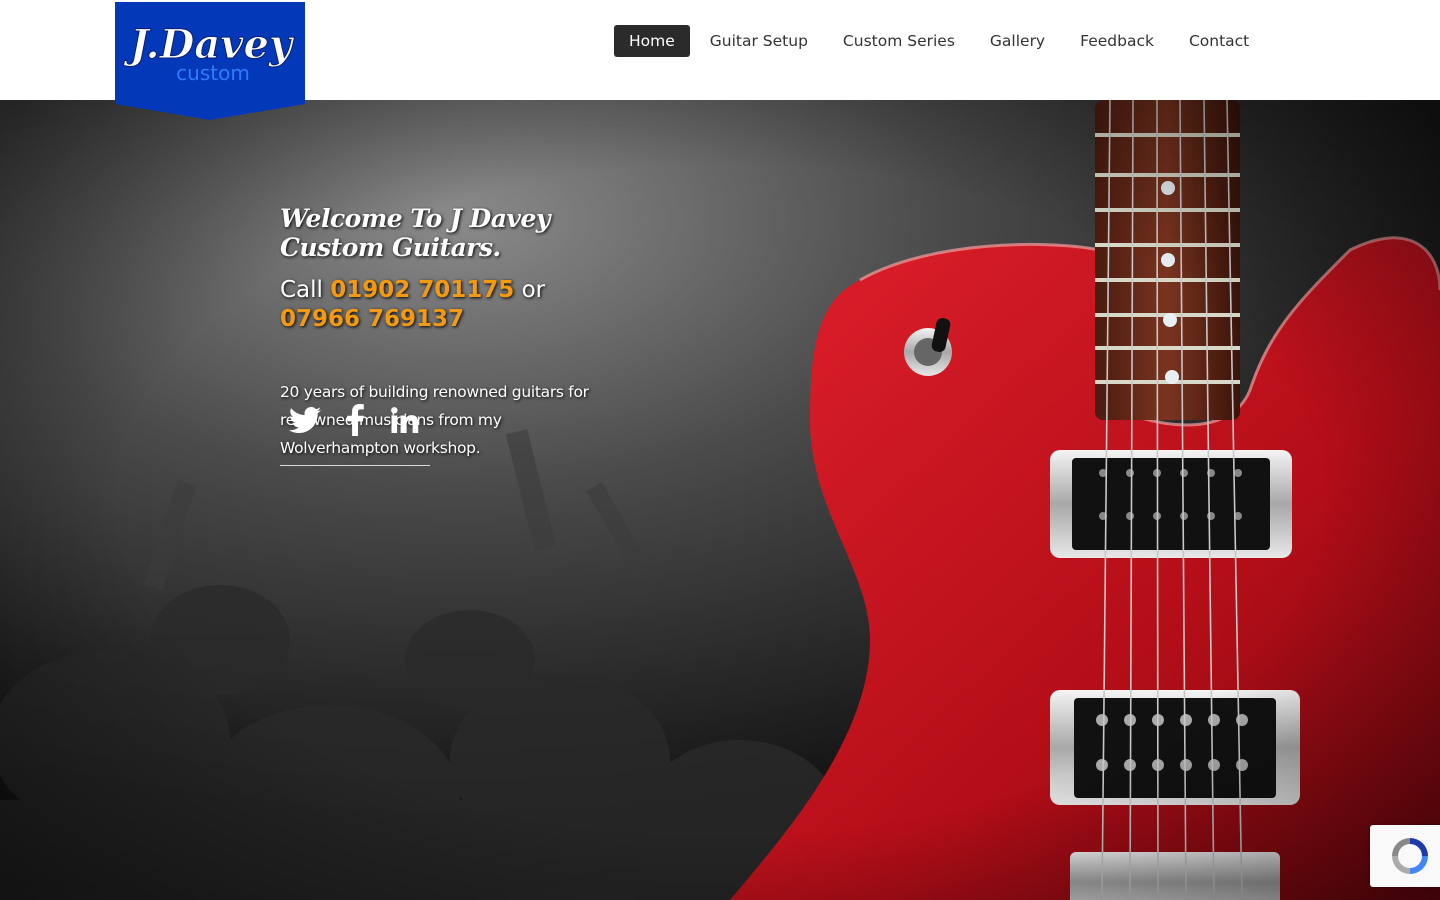 This screenshot has width=1440, height=900. Describe the element at coordinates (1017, 41) in the screenshot. I see `nav-gallery: Gallery` at that location.